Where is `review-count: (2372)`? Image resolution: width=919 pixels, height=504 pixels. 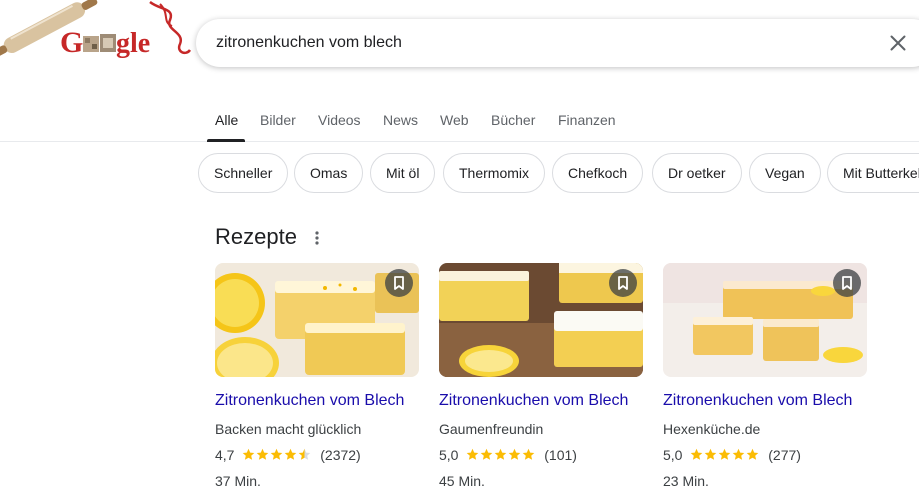 review-count: (2372) is located at coordinates (340, 455).